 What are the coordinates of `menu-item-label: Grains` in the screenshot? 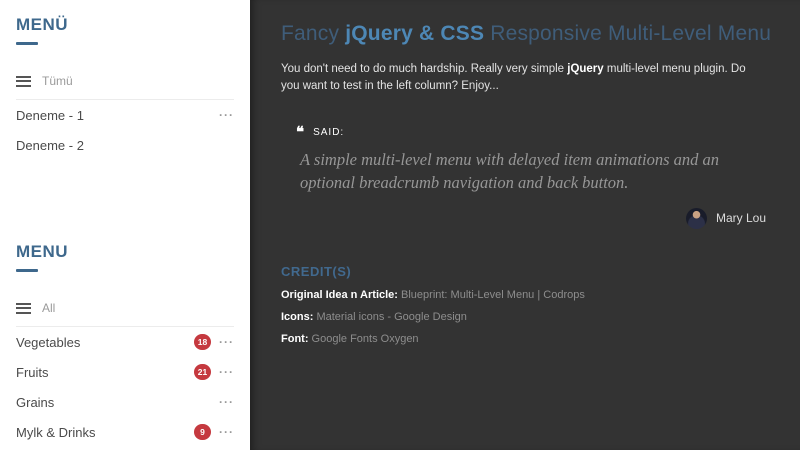 It's located at (35, 402).